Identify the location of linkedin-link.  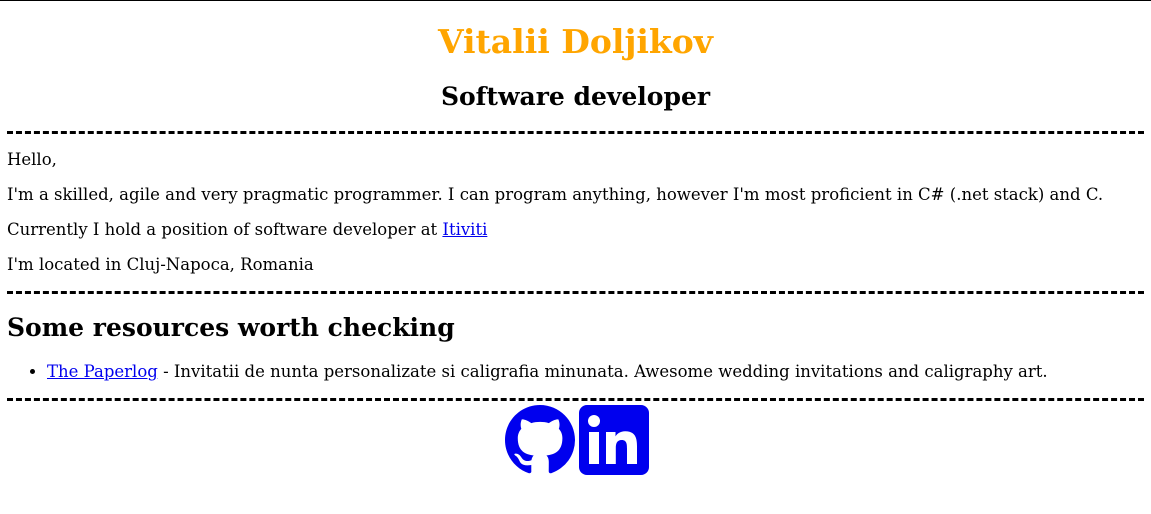
(614, 440).